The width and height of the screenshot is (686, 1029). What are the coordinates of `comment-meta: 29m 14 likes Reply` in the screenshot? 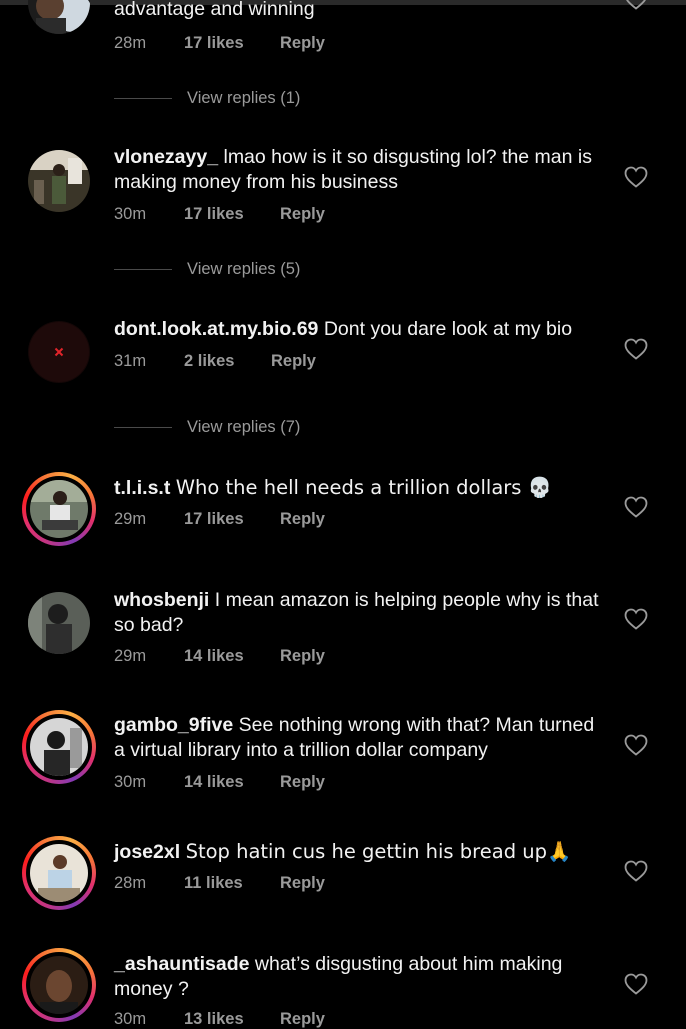 It's located at (219, 656).